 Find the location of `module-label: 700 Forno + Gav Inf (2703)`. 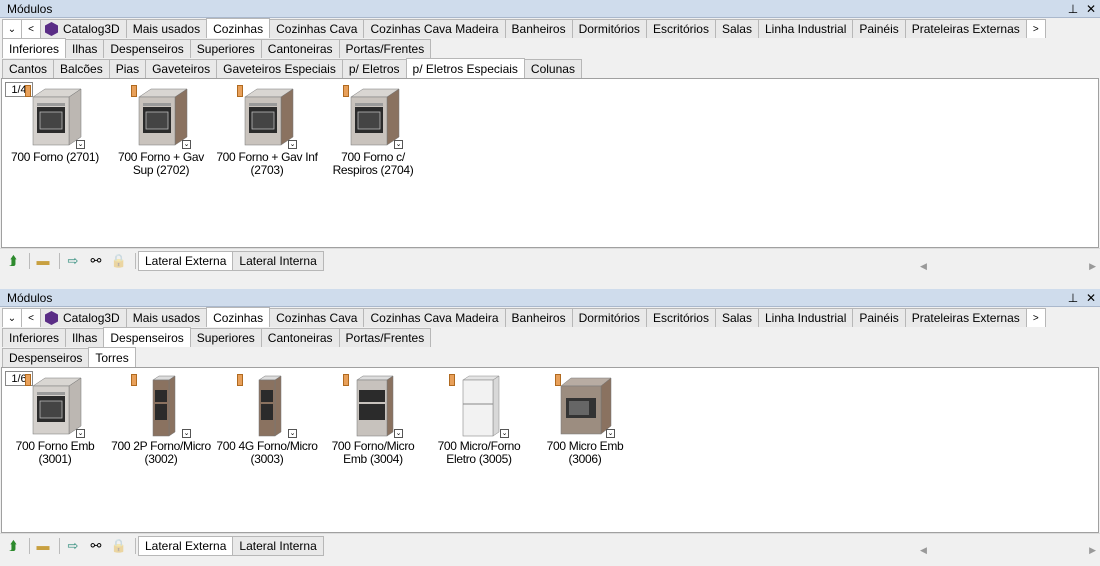

module-label: 700 Forno + Gav Inf (2703) is located at coordinates (267, 163).